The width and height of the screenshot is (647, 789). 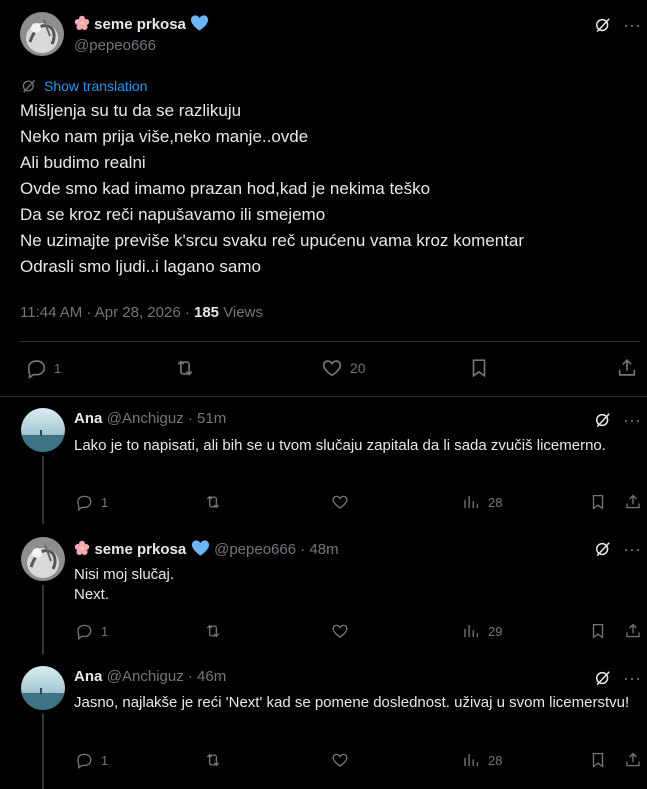 I want to click on post-line: Odrasli smo ljudi..i lagano samo, so click(x=140, y=266).